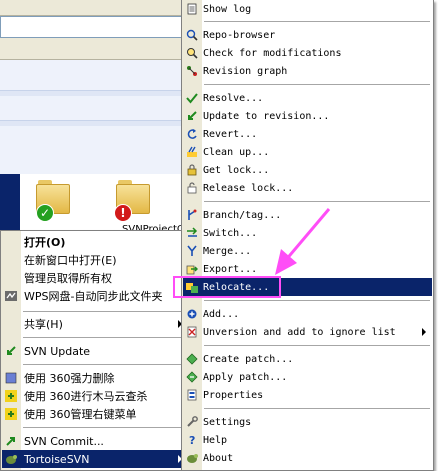 The height and width of the screenshot is (471, 438). I want to click on submenu-arrow-icon, so click(424, 332).